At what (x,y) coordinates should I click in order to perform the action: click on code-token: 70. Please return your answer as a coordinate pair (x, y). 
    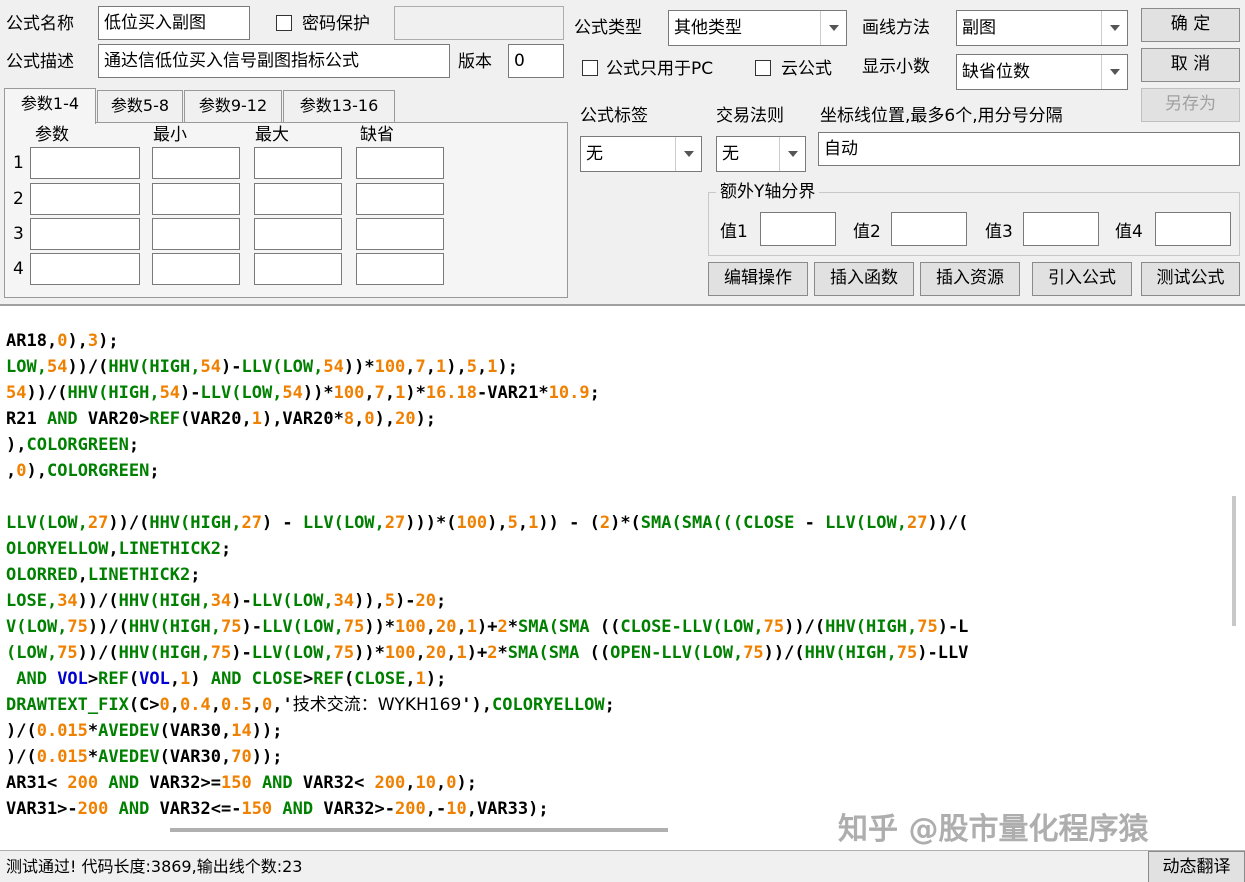
    Looking at the image, I should click on (241, 757).